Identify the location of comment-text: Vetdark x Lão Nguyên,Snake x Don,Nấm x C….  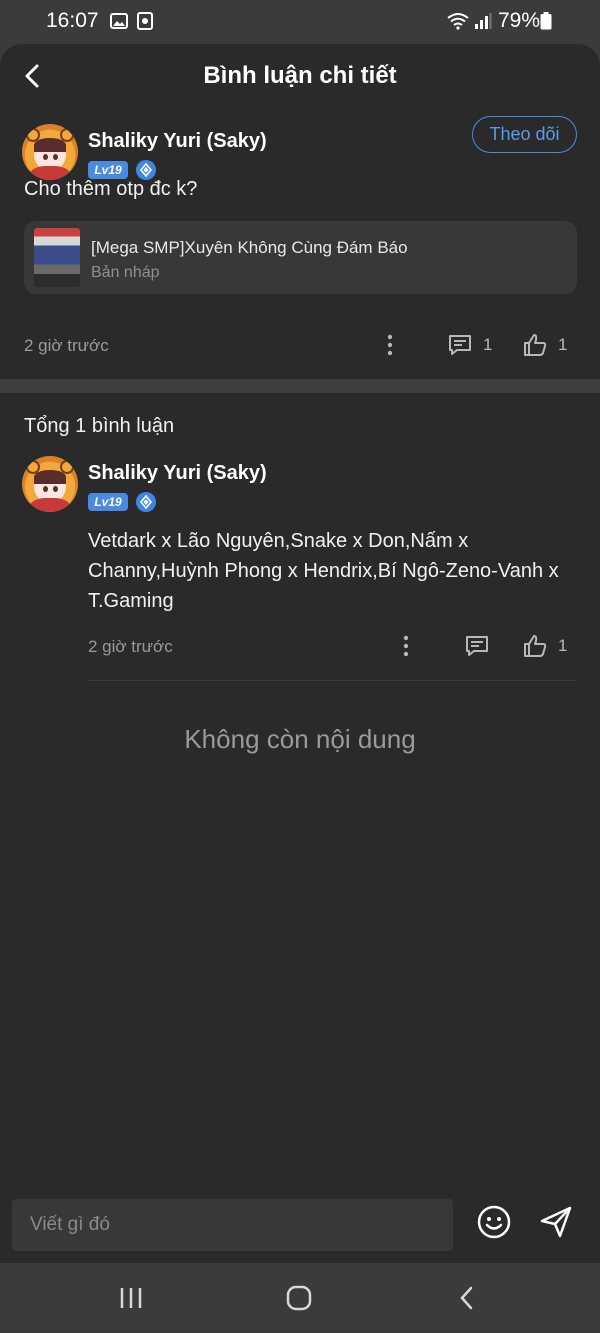
(323, 571).